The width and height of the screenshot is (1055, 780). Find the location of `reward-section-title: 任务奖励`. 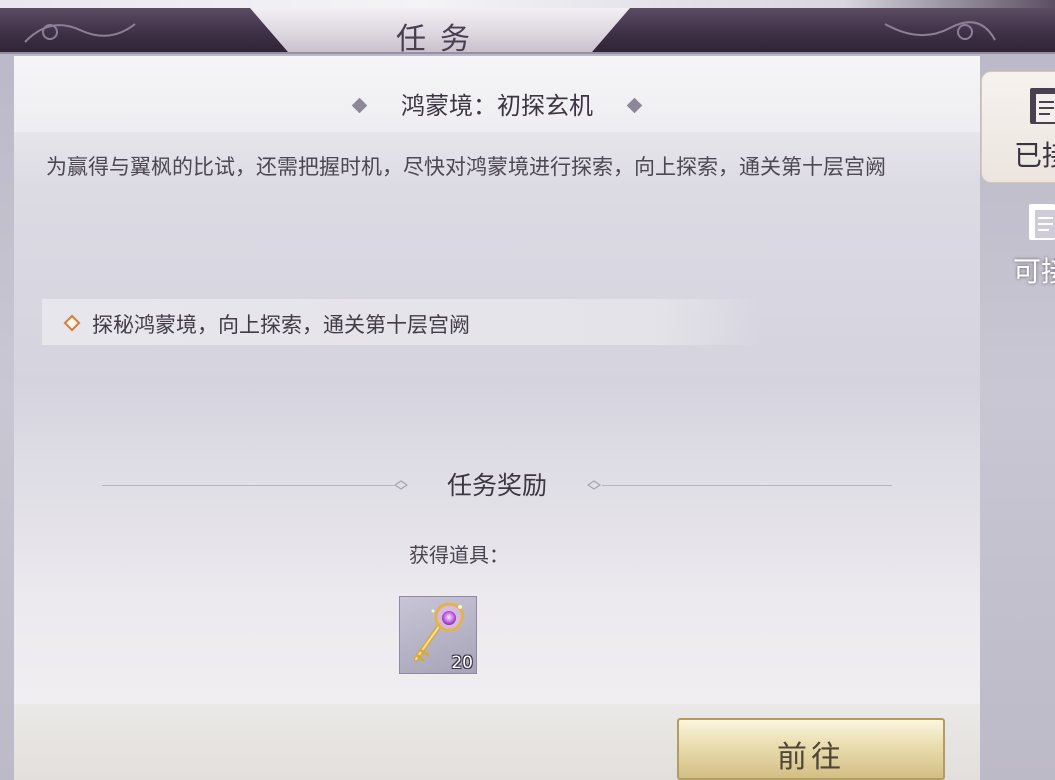

reward-section-title: 任务奖励 is located at coordinates (496, 485).